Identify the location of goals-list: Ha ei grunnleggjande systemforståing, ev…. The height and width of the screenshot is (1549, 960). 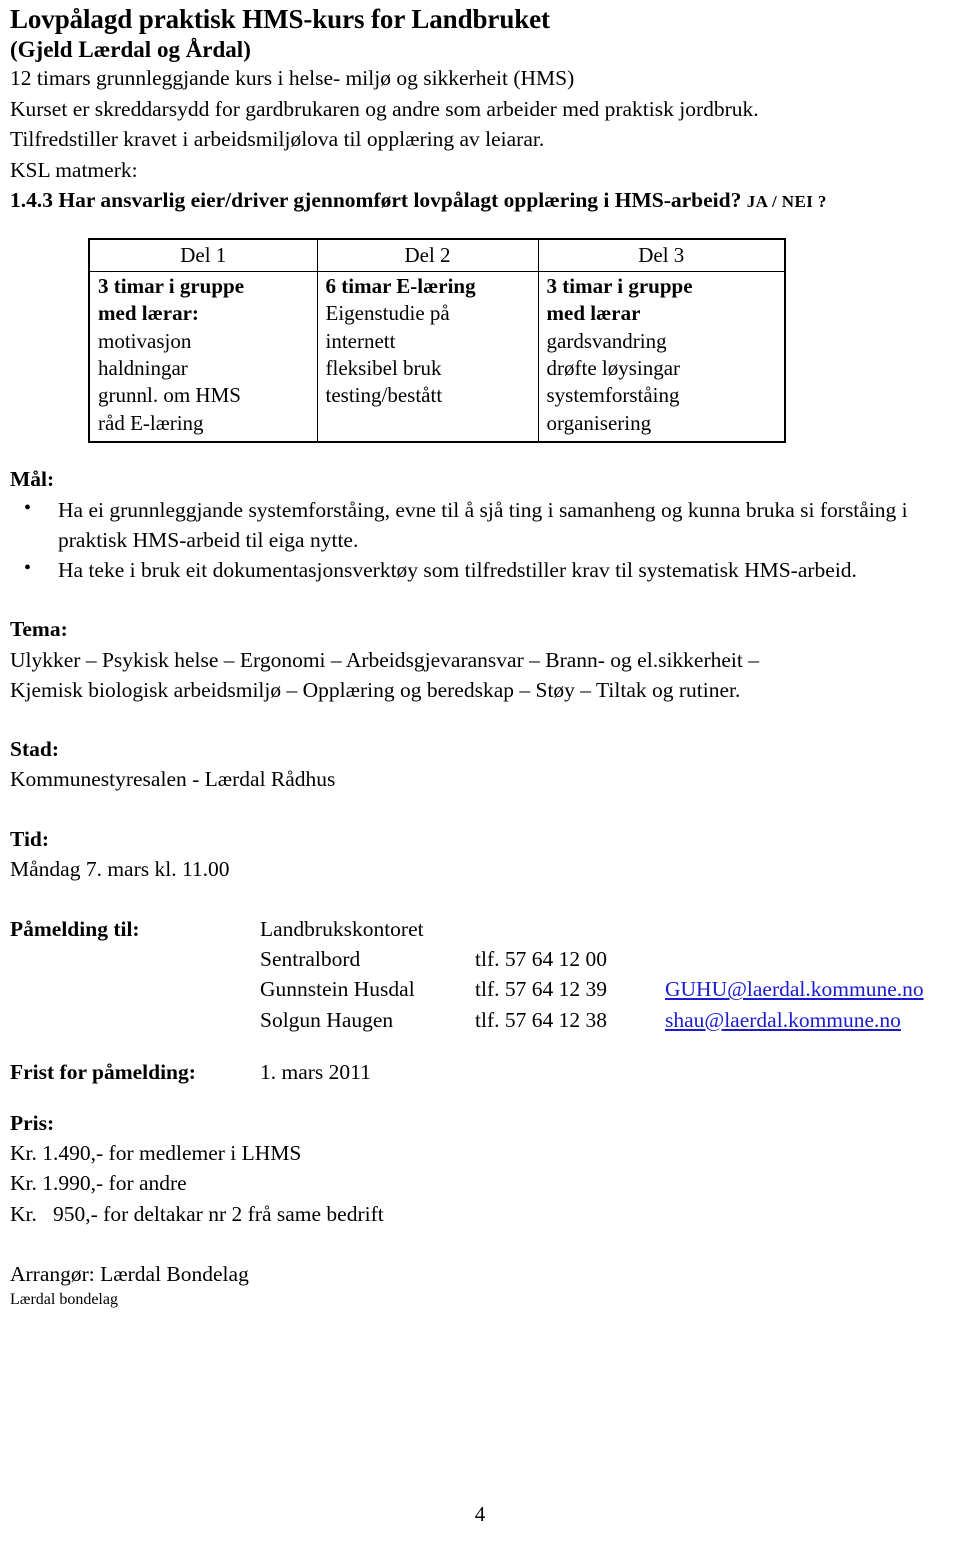
(479, 539).